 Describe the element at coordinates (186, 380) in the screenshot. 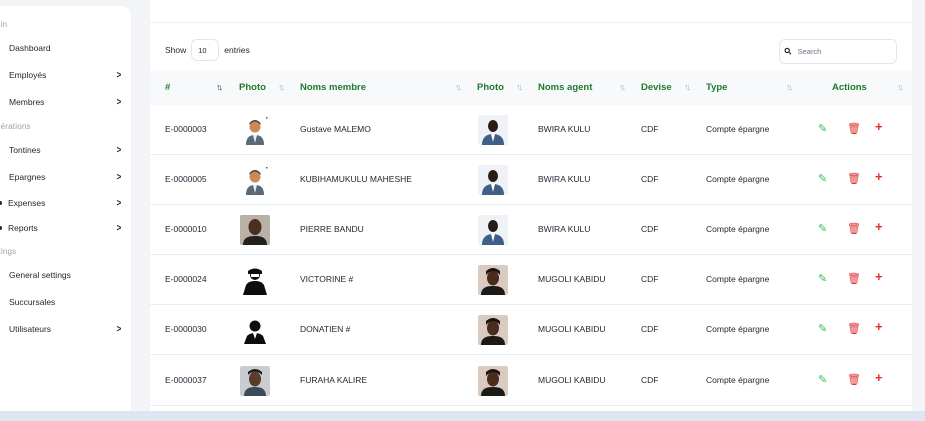

I see `row-id: E-0000037` at that location.